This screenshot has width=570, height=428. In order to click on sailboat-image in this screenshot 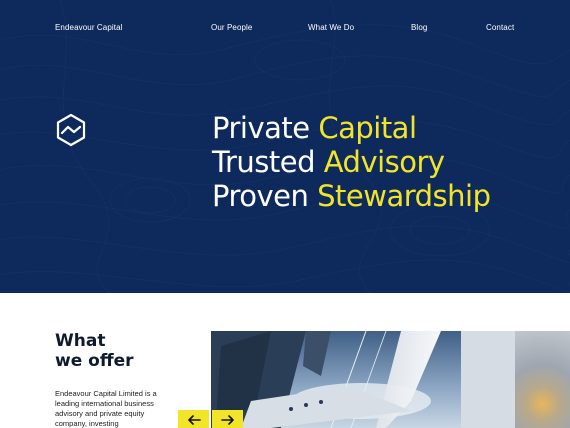, I will do `click(363, 379)`.